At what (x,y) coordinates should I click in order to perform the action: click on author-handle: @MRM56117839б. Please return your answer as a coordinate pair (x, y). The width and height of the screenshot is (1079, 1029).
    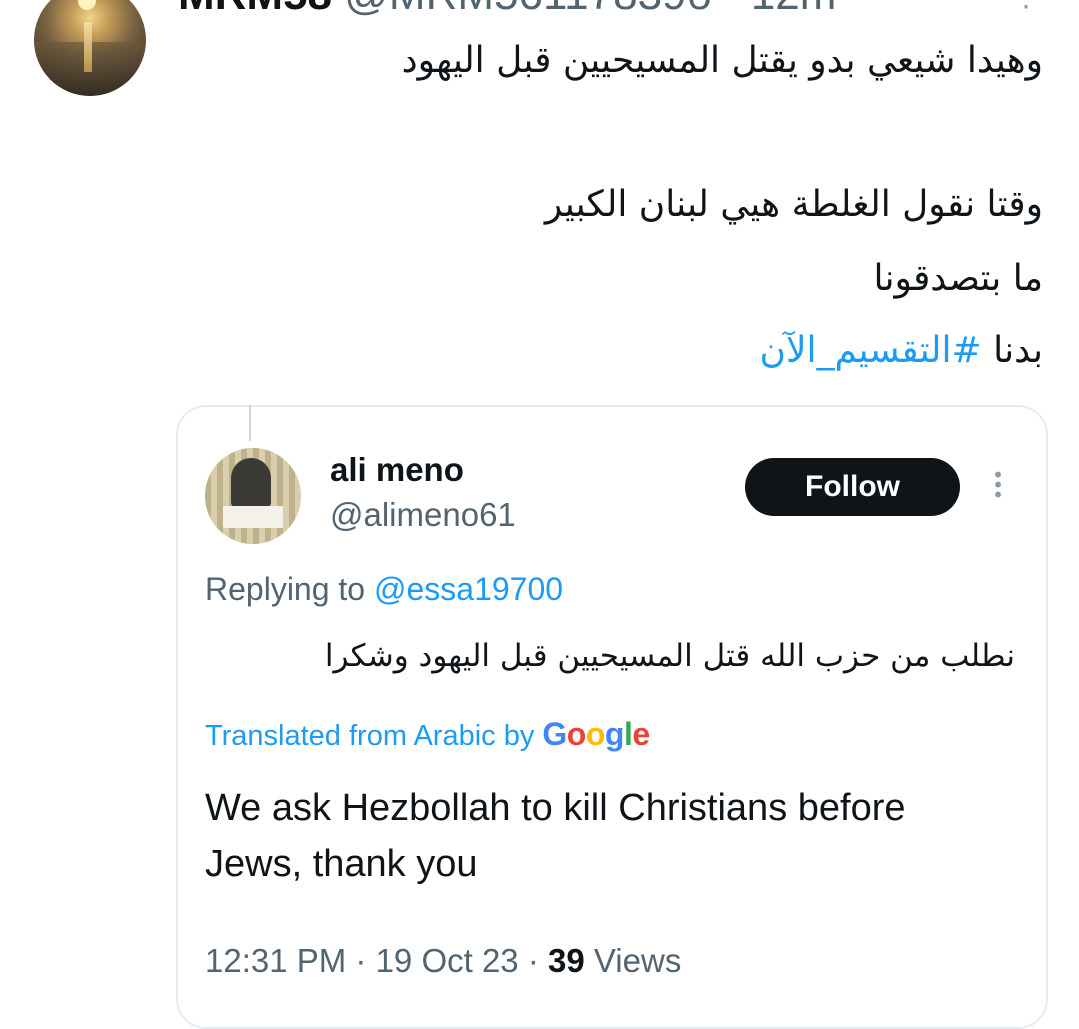
    Looking at the image, I should click on (527, 9).